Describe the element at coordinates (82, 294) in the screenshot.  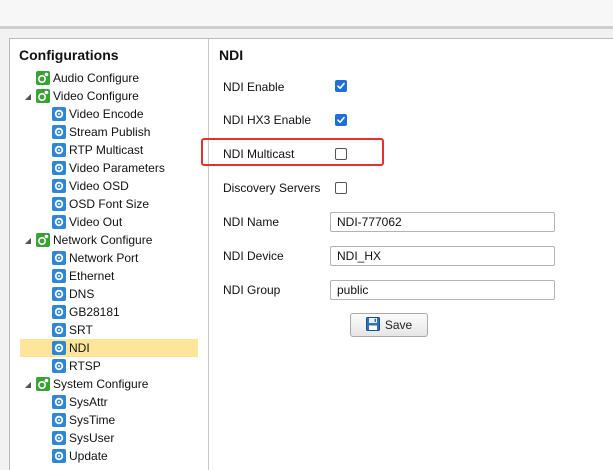
I see `tree-item-label: DNS` at that location.